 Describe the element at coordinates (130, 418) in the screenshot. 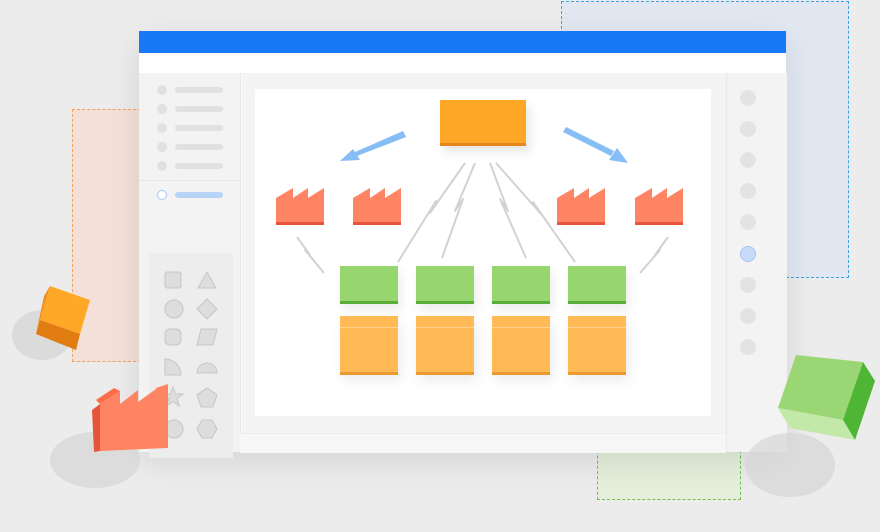

I see `factory-3d-icon` at that location.